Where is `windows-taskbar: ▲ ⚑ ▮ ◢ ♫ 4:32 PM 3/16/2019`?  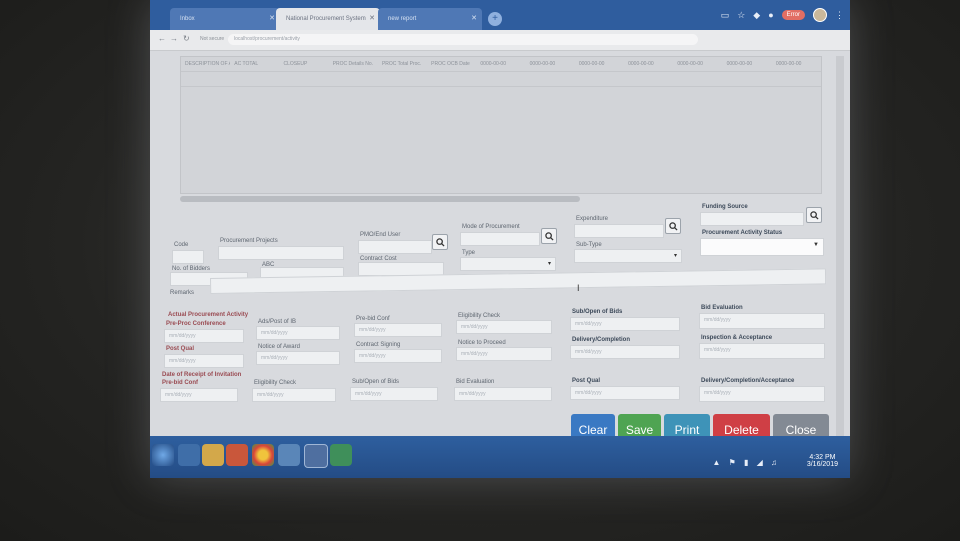 windows-taskbar: ▲ ⚑ ▮ ◢ ♫ 4:32 PM 3/16/2019 is located at coordinates (500, 457).